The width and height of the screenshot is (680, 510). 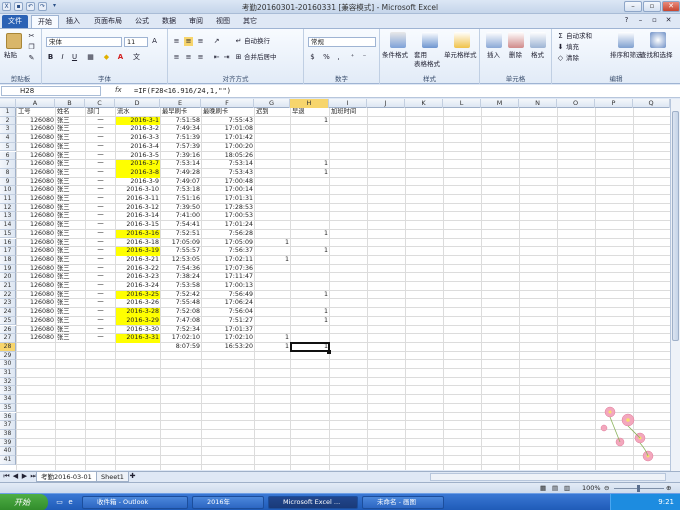 What do you see at coordinates (8, 373) in the screenshot?
I see `row-header: 31` at bounding box center [8, 373].